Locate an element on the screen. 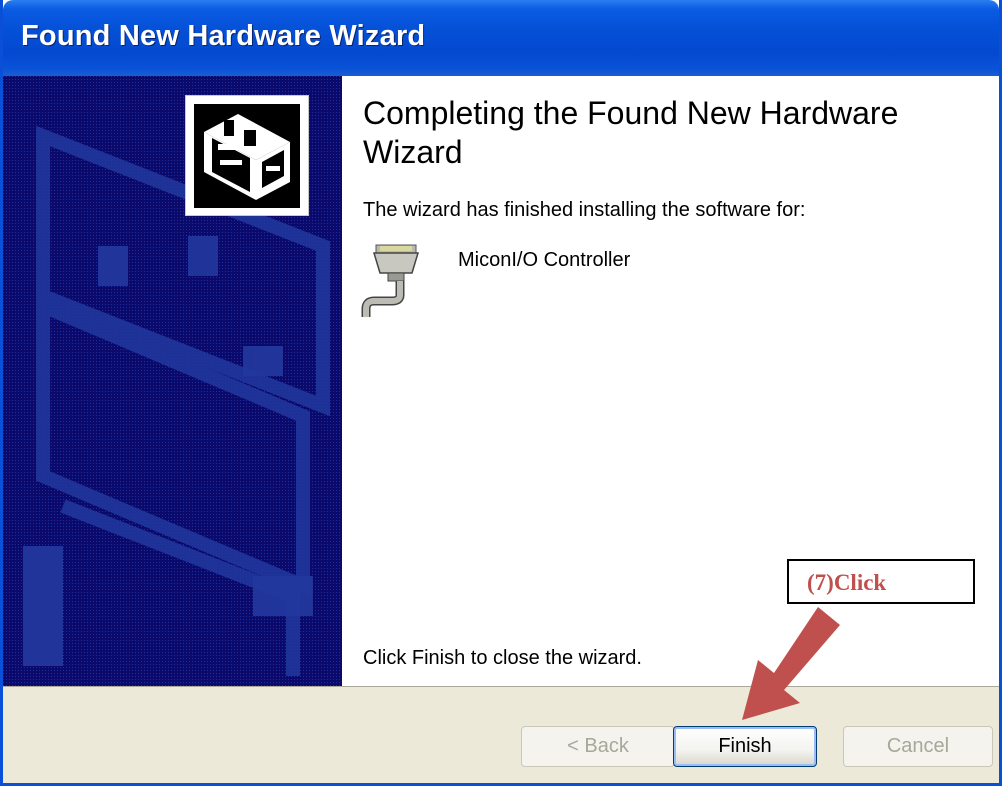  window-title: Found New Hardware Wizard is located at coordinates (223, 36).